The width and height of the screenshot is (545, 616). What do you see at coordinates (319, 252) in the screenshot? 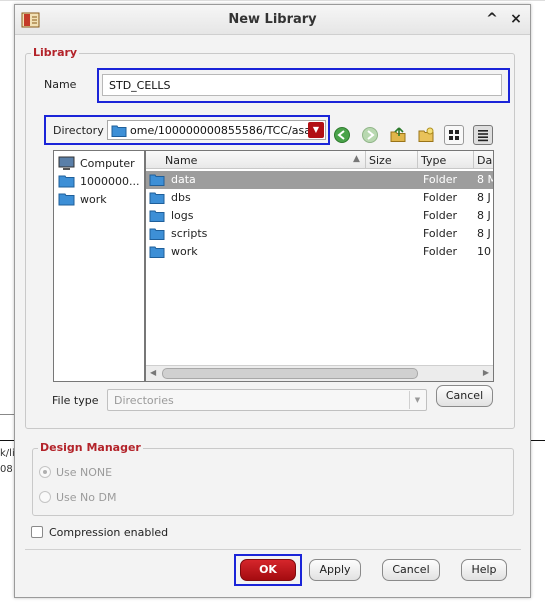
I see `file-row-work: work Folder 10` at bounding box center [319, 252].